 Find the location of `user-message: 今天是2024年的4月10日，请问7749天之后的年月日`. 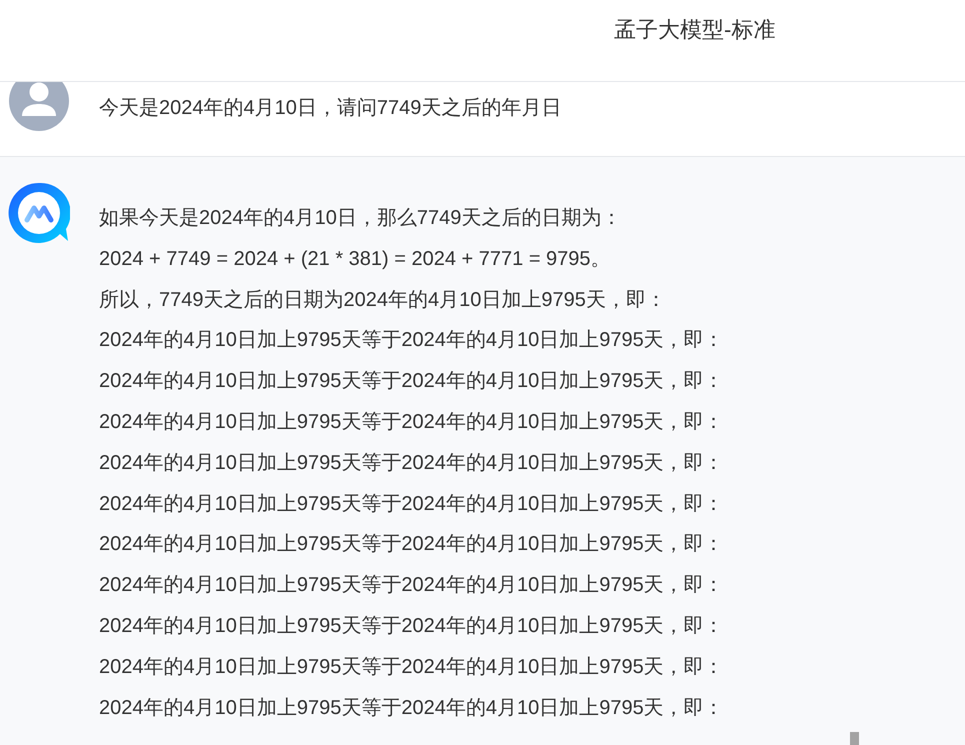

user-message: 今天是2024年的4月10日，请问7749天之后的年月日 is located at coordinates (330, 108).